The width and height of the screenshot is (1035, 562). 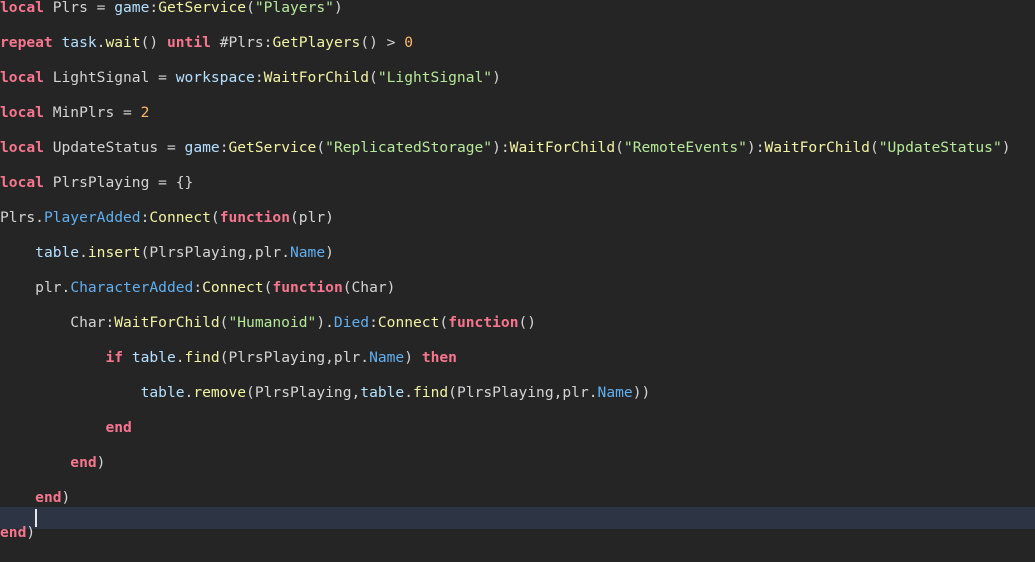 I want to click on code-token: () >, so click(x=382, y=42).